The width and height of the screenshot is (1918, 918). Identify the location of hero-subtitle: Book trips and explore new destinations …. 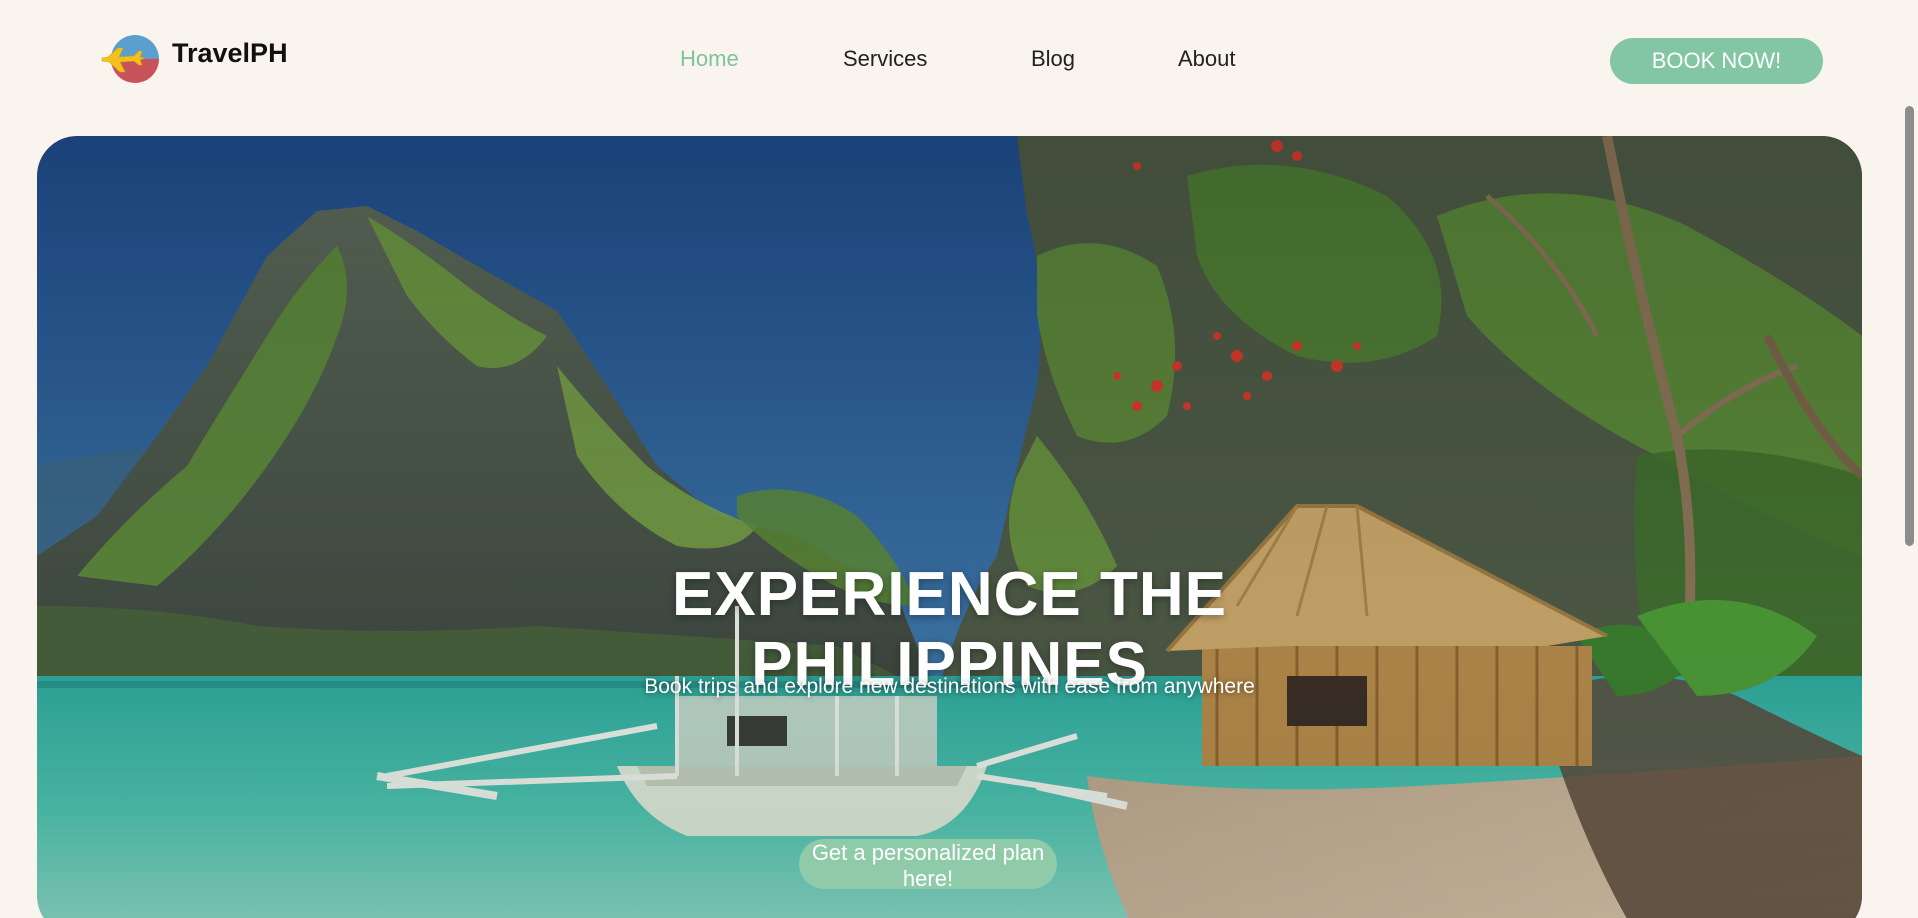
(949, 686).